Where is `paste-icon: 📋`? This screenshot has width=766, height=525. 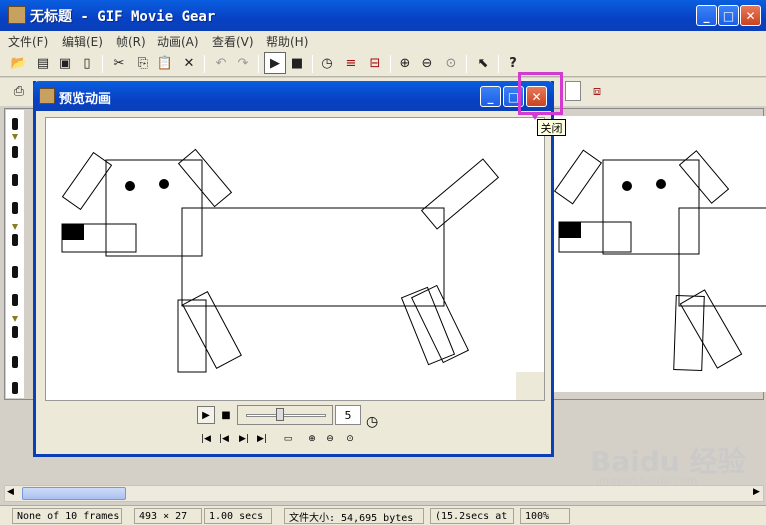
paste-icon: 📋 is located at coordinates (165, 63).